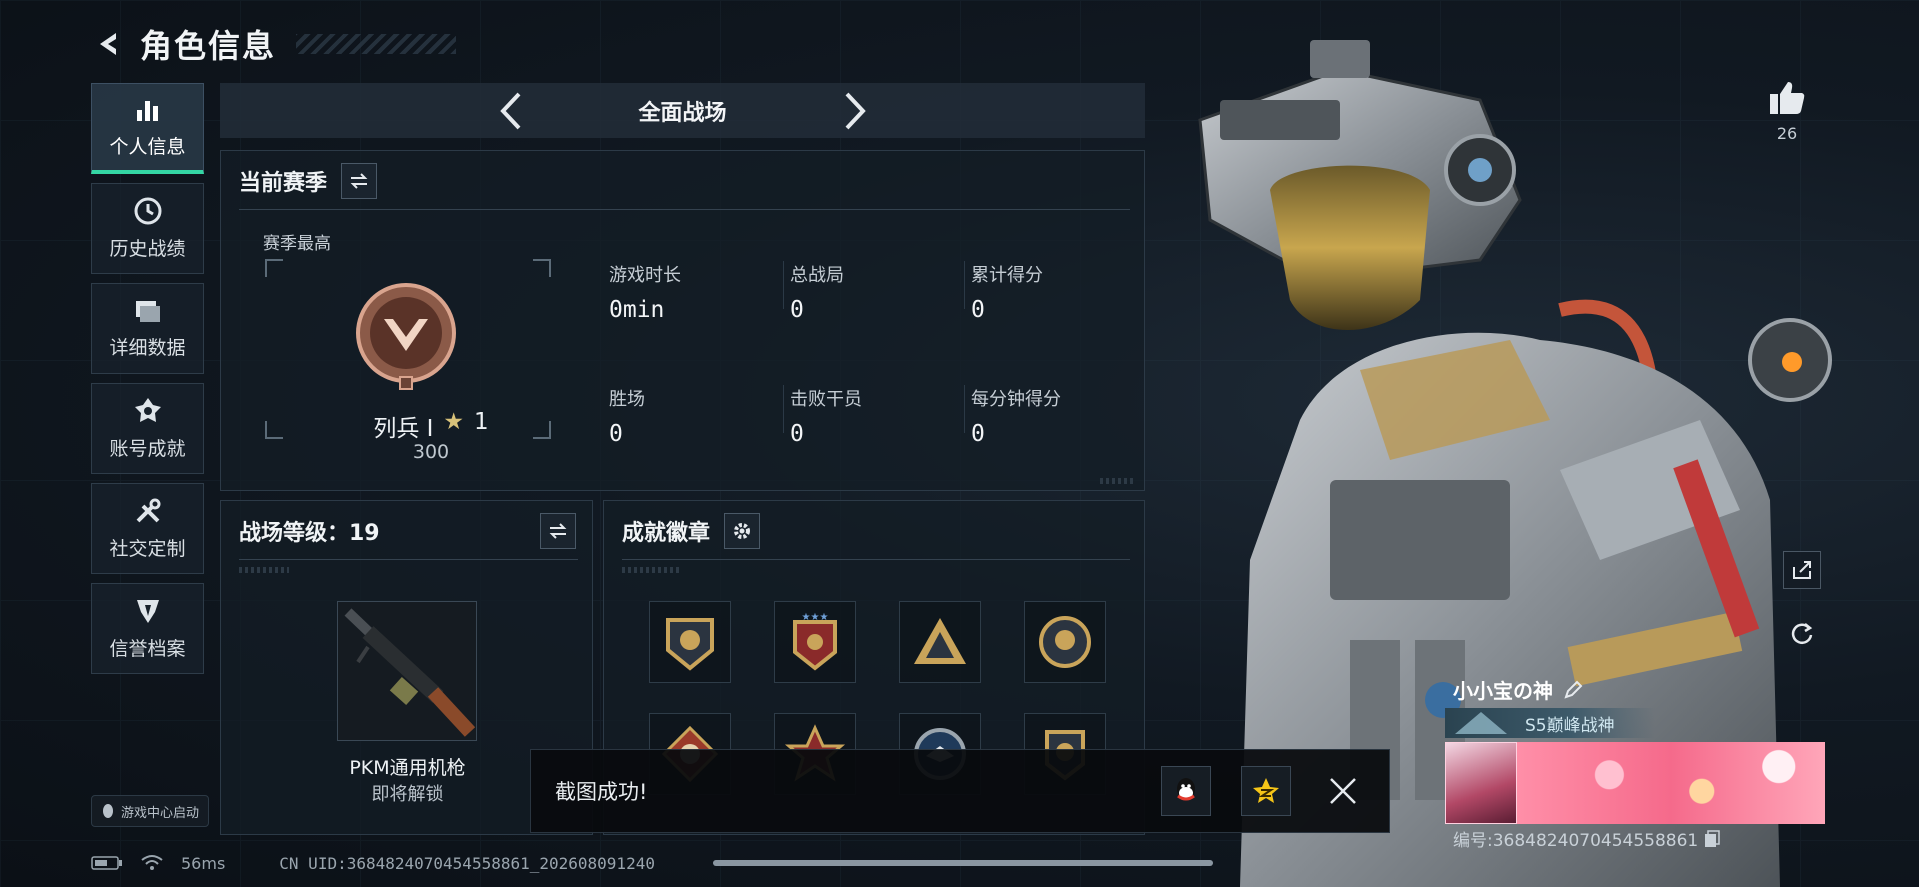 The height and width of the screenshot is (887, 1919). I want to click on badge-emblem-icon: ★★★, so click(815, 641).